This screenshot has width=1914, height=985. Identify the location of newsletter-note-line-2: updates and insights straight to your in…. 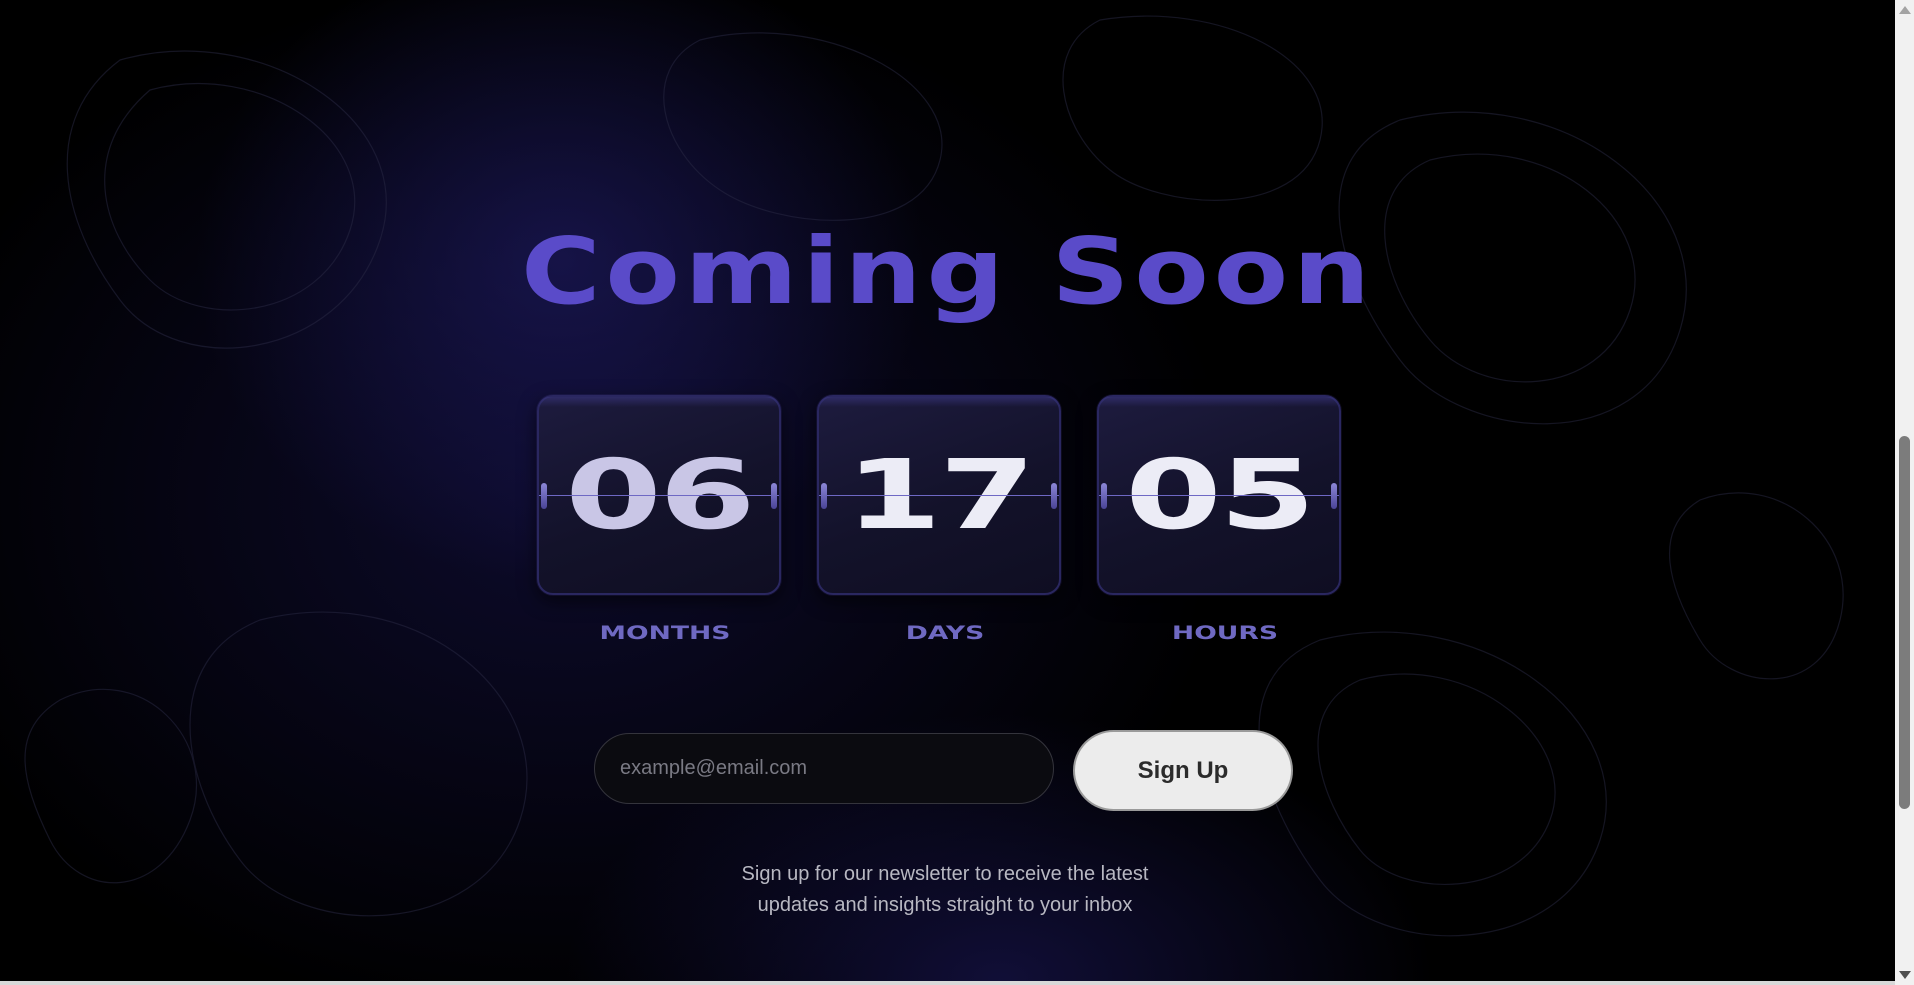
(945, 905).